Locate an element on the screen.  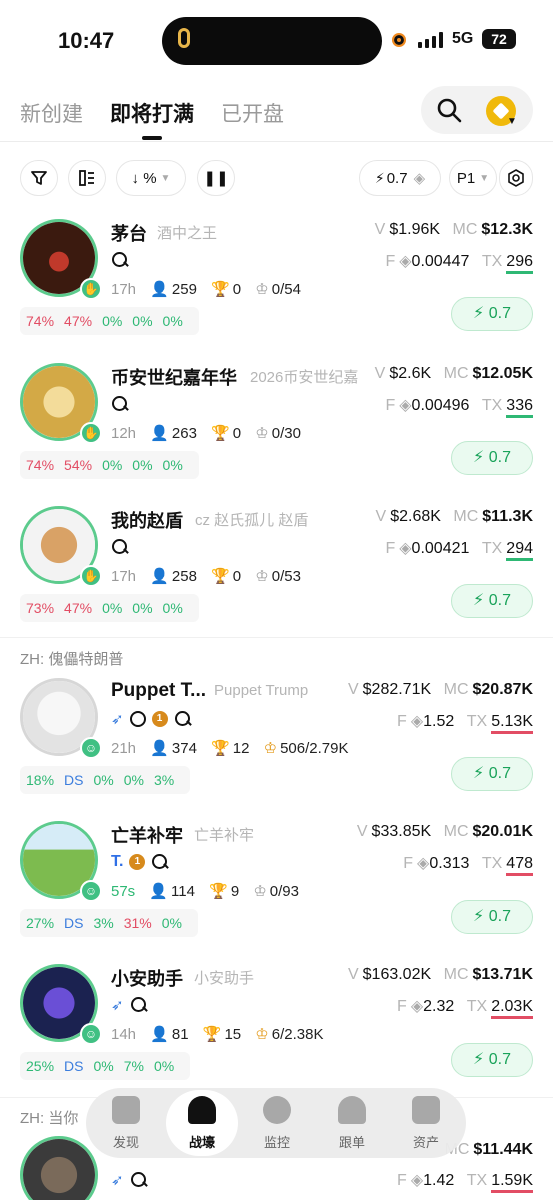
tx-label: TX is located at coordinates (477, 1180).